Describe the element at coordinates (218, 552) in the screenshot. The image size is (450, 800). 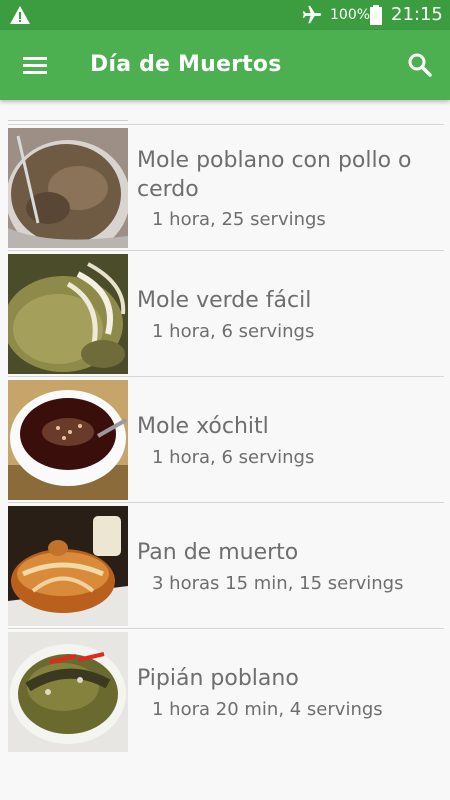
I see `recipe-title: Pan de muerto` at that location.